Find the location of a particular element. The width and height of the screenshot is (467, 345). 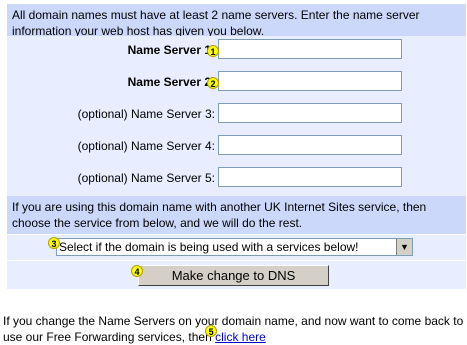

name-server-3-row: (optional) Name Server 3: is located at coordinates (236, 114).